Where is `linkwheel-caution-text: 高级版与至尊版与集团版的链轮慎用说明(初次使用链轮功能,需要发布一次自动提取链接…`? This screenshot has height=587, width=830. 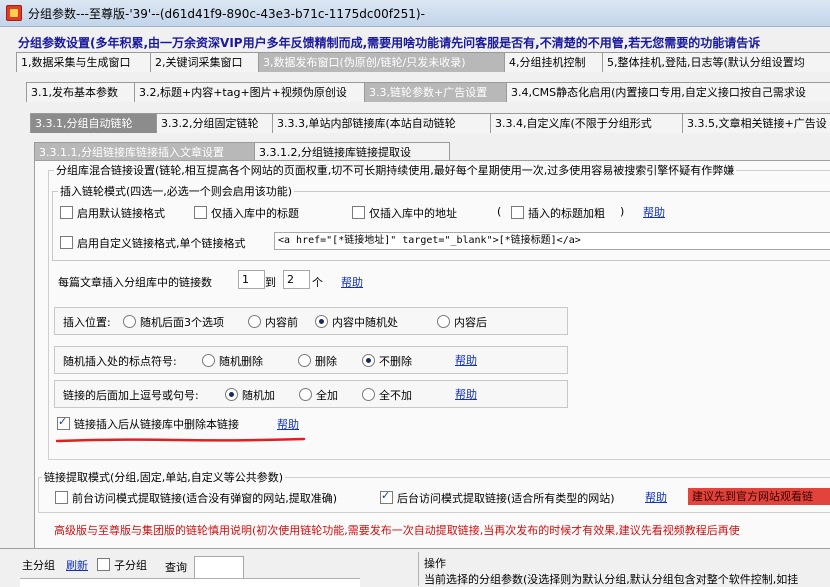 linkwheel-caution-text: 高级版与至尊版与集团版的链轮慎用说明(初次使用链轮功能,需要发布一次自动提取链接… is located at coordinates (397, 530).